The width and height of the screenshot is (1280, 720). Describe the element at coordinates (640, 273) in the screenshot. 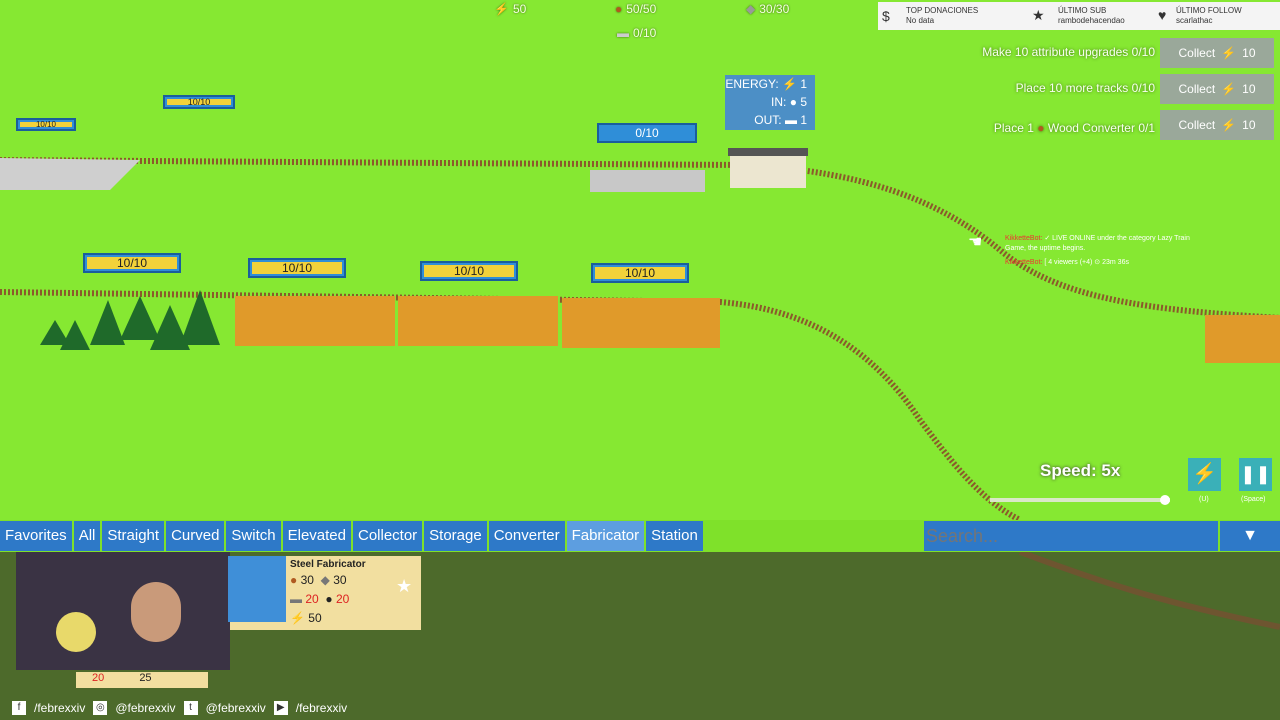

I see `collector-bar-4: 10/10` at that location.